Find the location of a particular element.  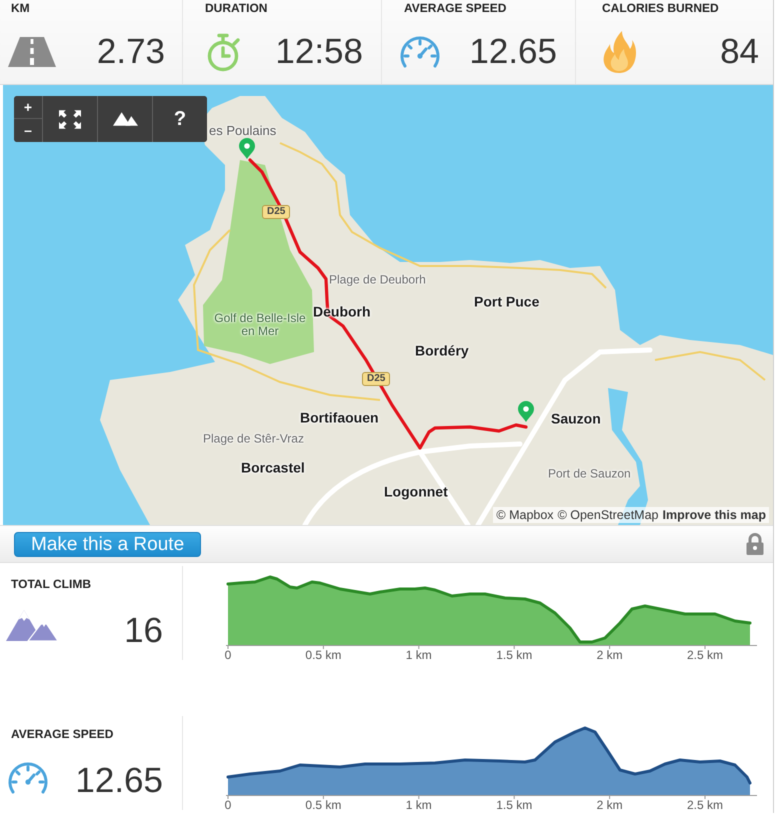

place-label: es Poulains is located at coordinates (242, 131).